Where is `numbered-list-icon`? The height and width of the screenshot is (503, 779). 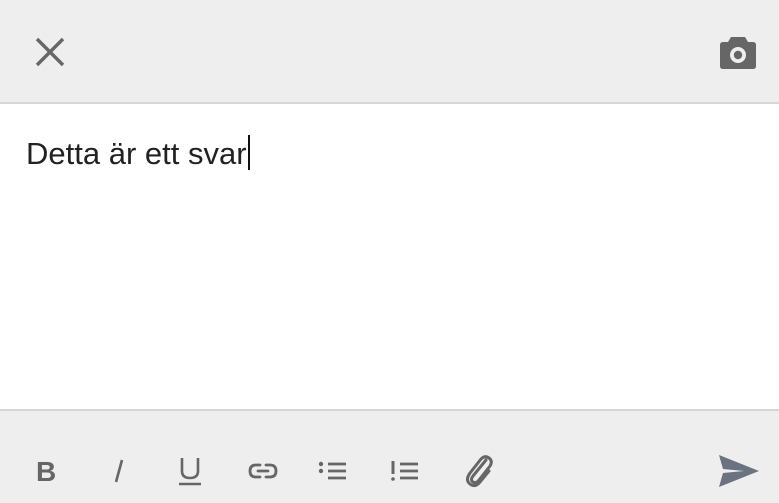 numbered-list-icon is located at coordinates (404, 471).